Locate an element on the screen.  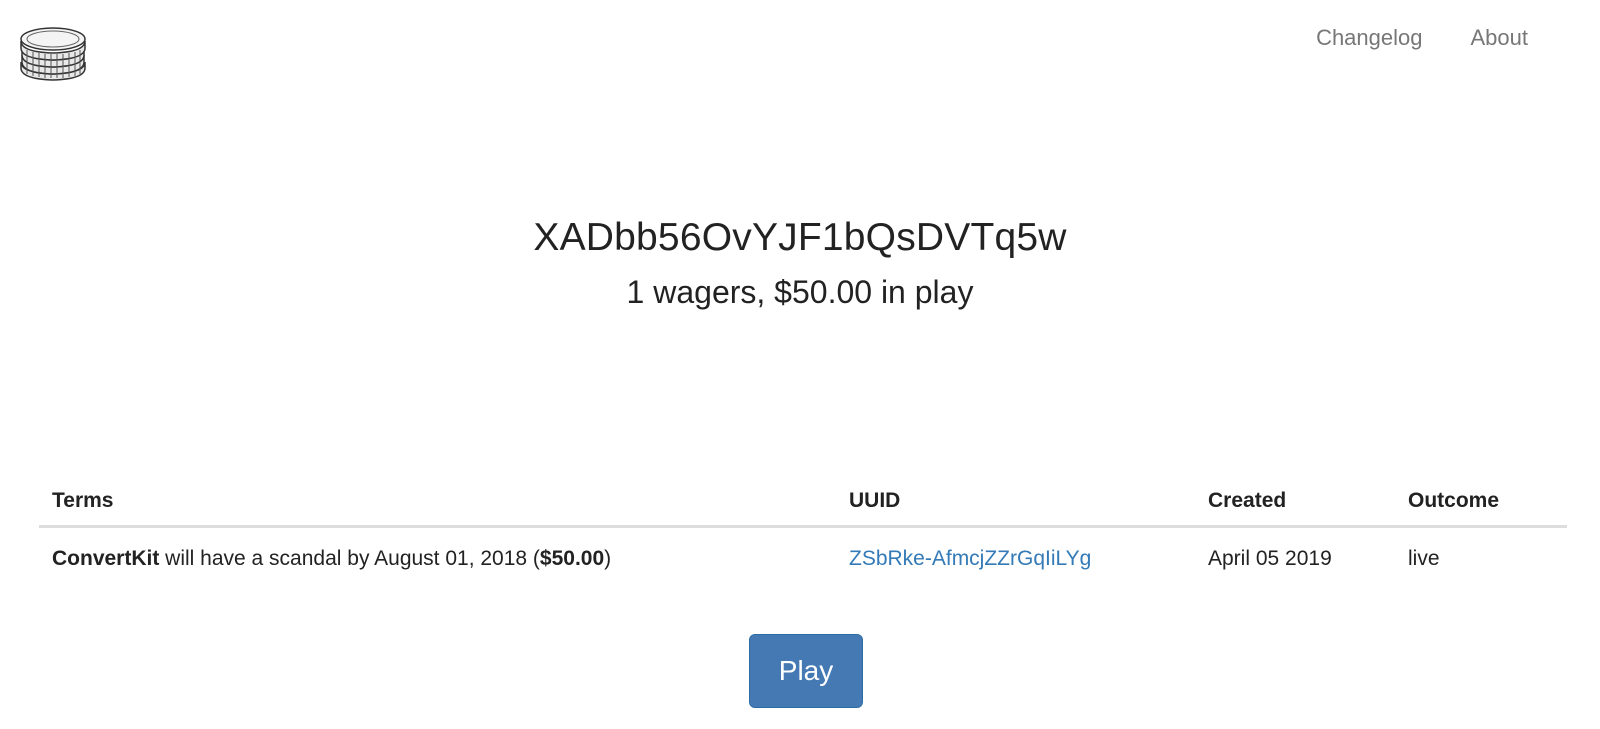
coin-stack-icon is located at coordinates (53, 55).